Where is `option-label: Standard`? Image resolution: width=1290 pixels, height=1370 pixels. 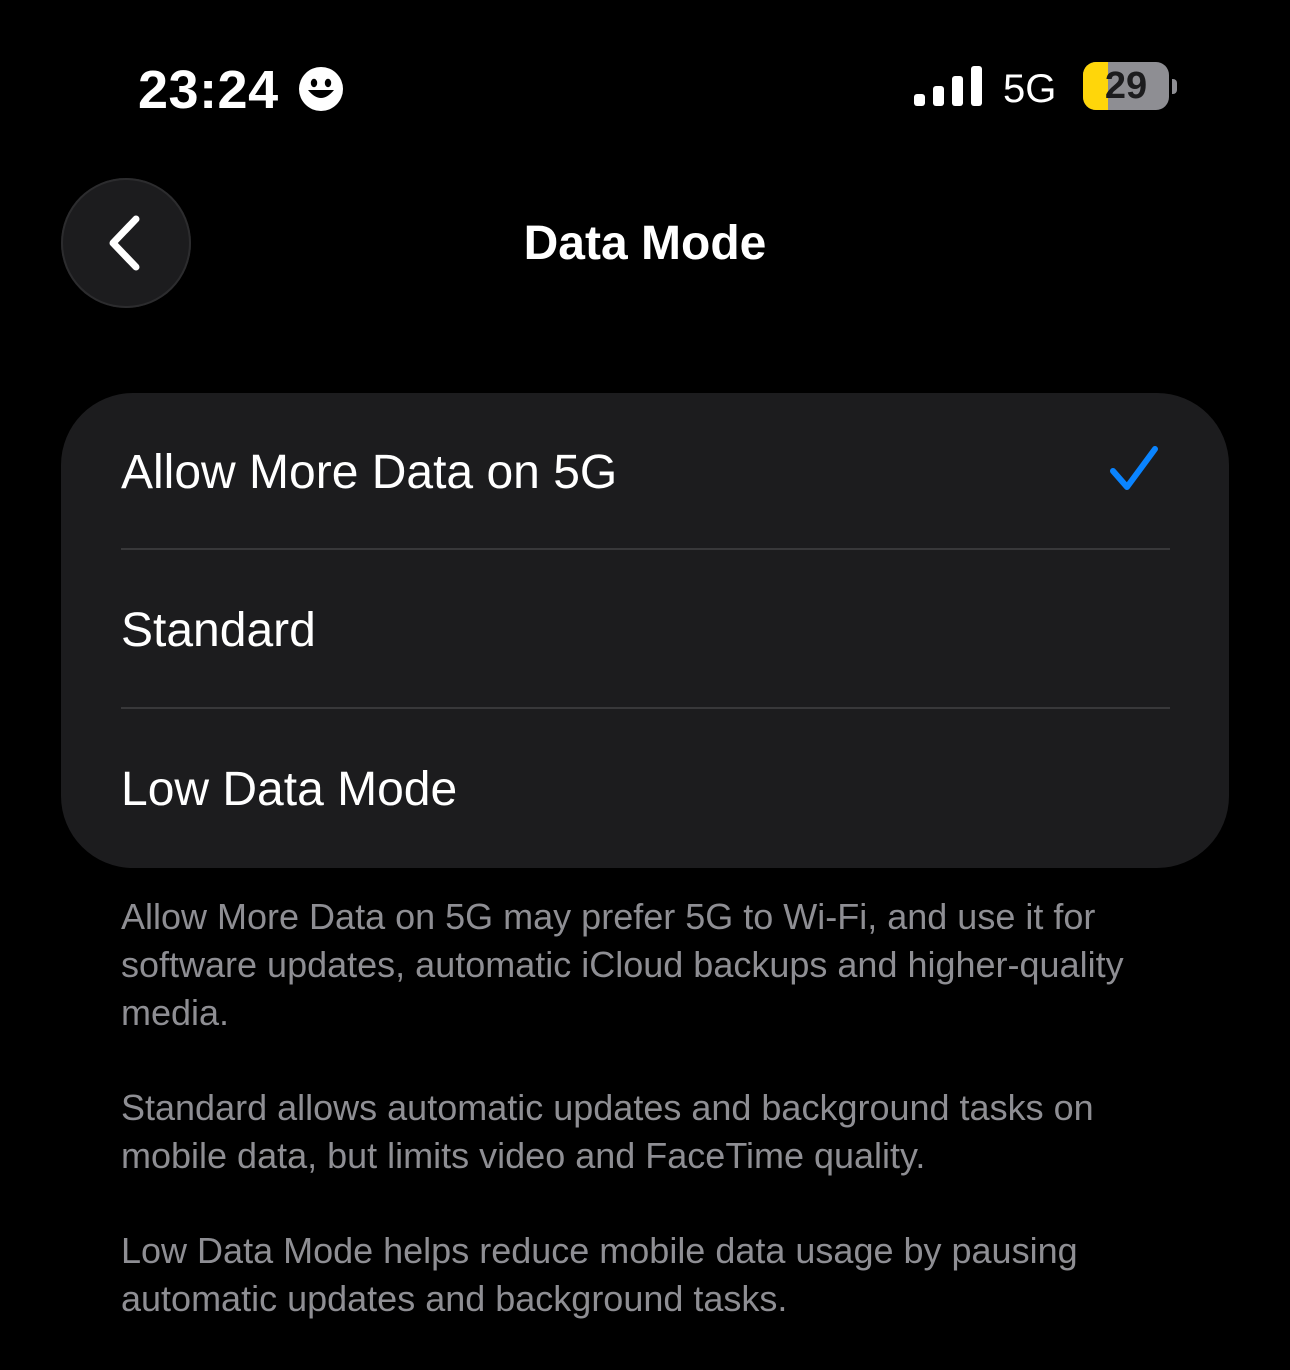
option-label: Standard is located at coordinates (218, 630).